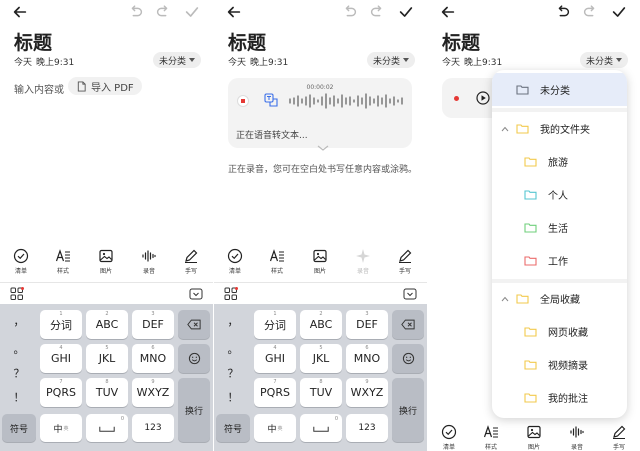 Image resolution: width=640 pixels, height=451 pixels. I want to click on image-icon, so click(534, 432).